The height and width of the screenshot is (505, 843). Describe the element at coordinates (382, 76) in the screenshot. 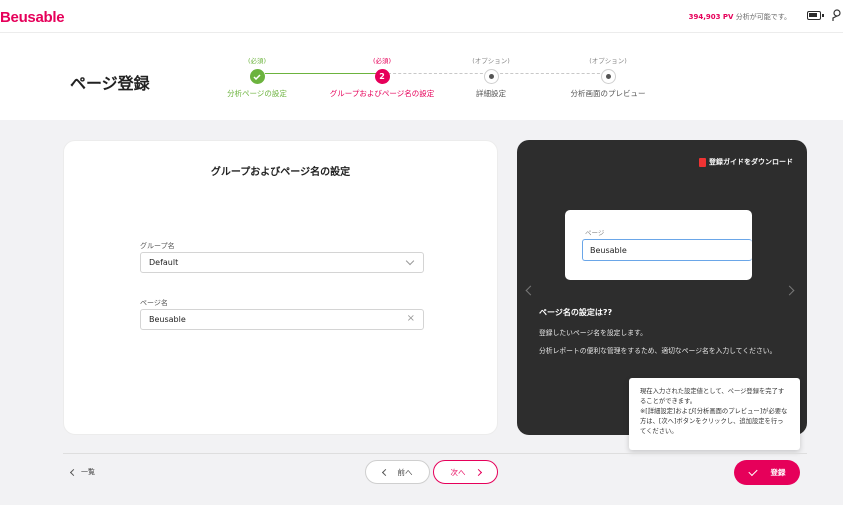

I see `step-number: 2` at that location.